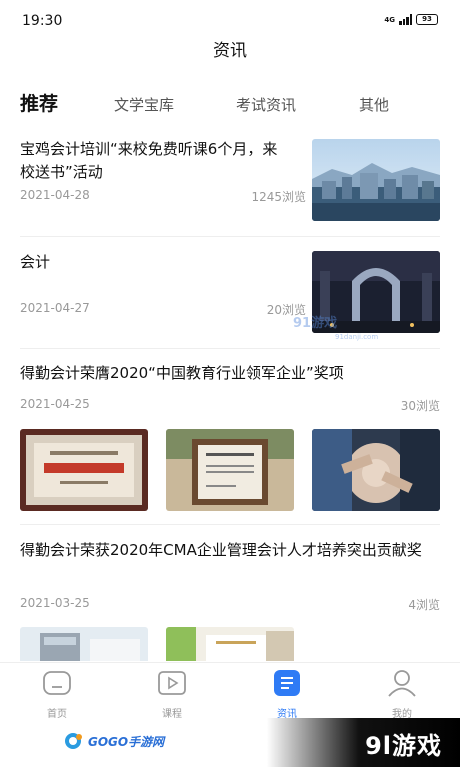 The image size is (460, 767). Describe the element at coordinates (230, 296) in the screenshot. I see `article-item: 会计 2021-04-27 20浏览` at that location.